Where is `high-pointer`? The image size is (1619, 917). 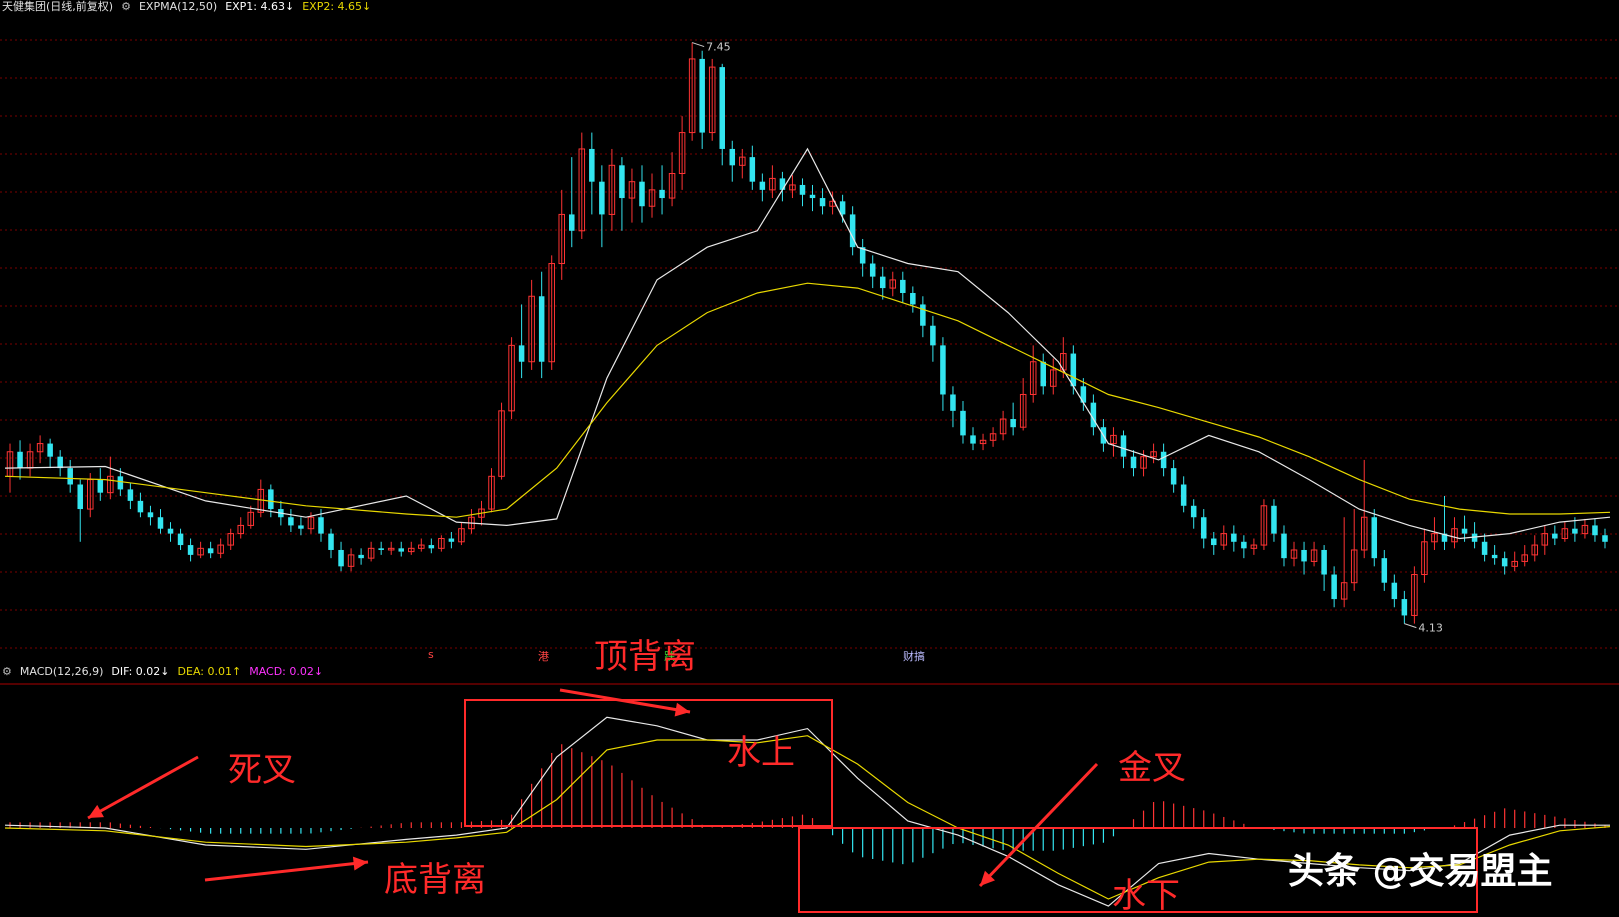 high-pointer is located at coordinates (698, 45).